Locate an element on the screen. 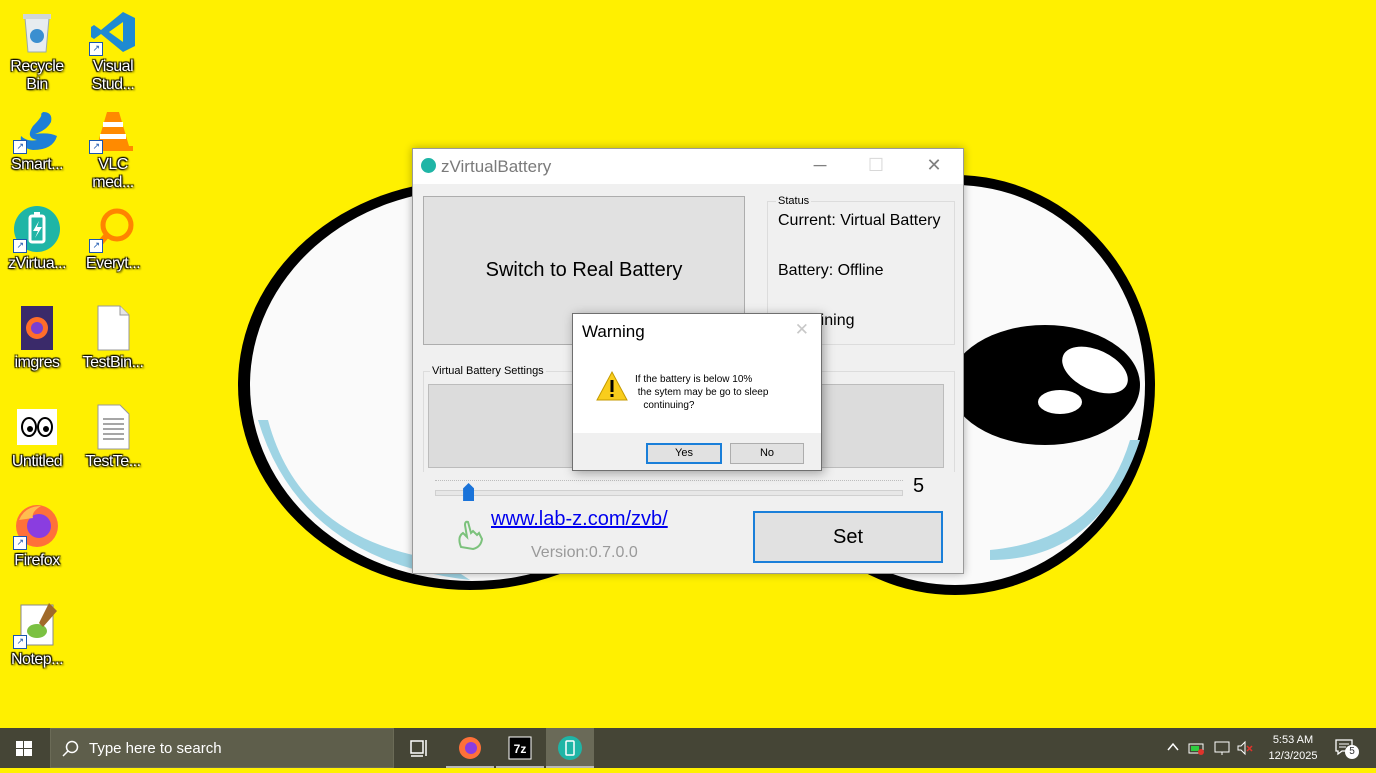 This screenshot has width=1376, height=773. notification-count-badge: 5 is located at coordinates (1352, 752).